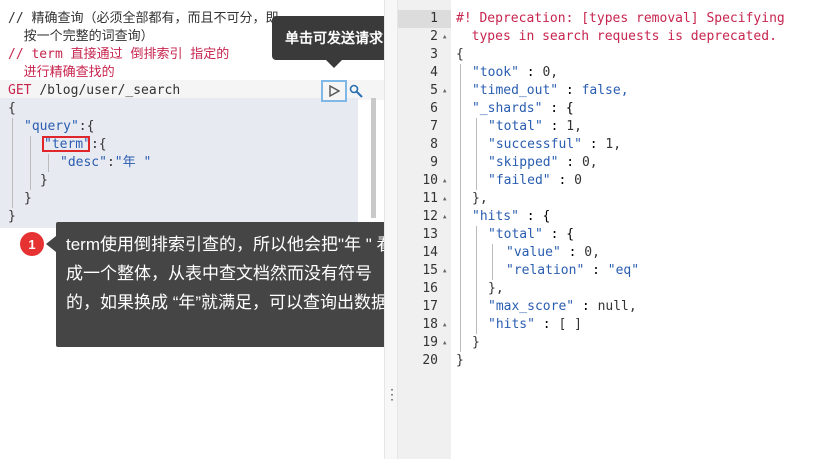  Describe the element at coordinates (616, 36) in the screenshot. I see `deprecation-line-2: types in search requests is deprecated.` at that location.